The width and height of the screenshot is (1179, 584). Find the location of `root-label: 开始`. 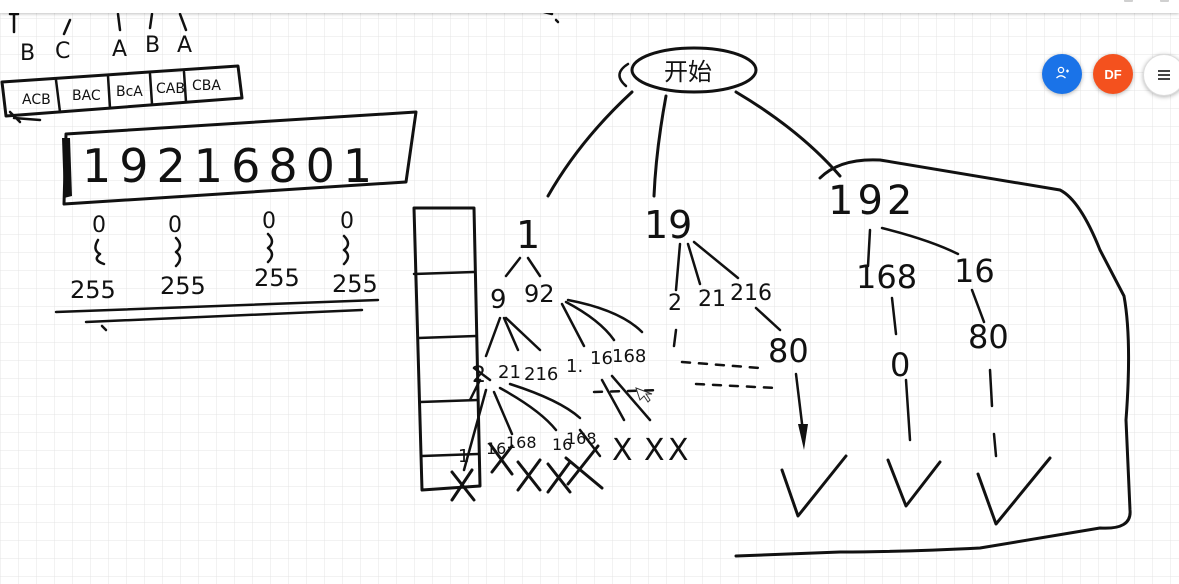

root-label: 开始 is located at coordinates (688, 72).